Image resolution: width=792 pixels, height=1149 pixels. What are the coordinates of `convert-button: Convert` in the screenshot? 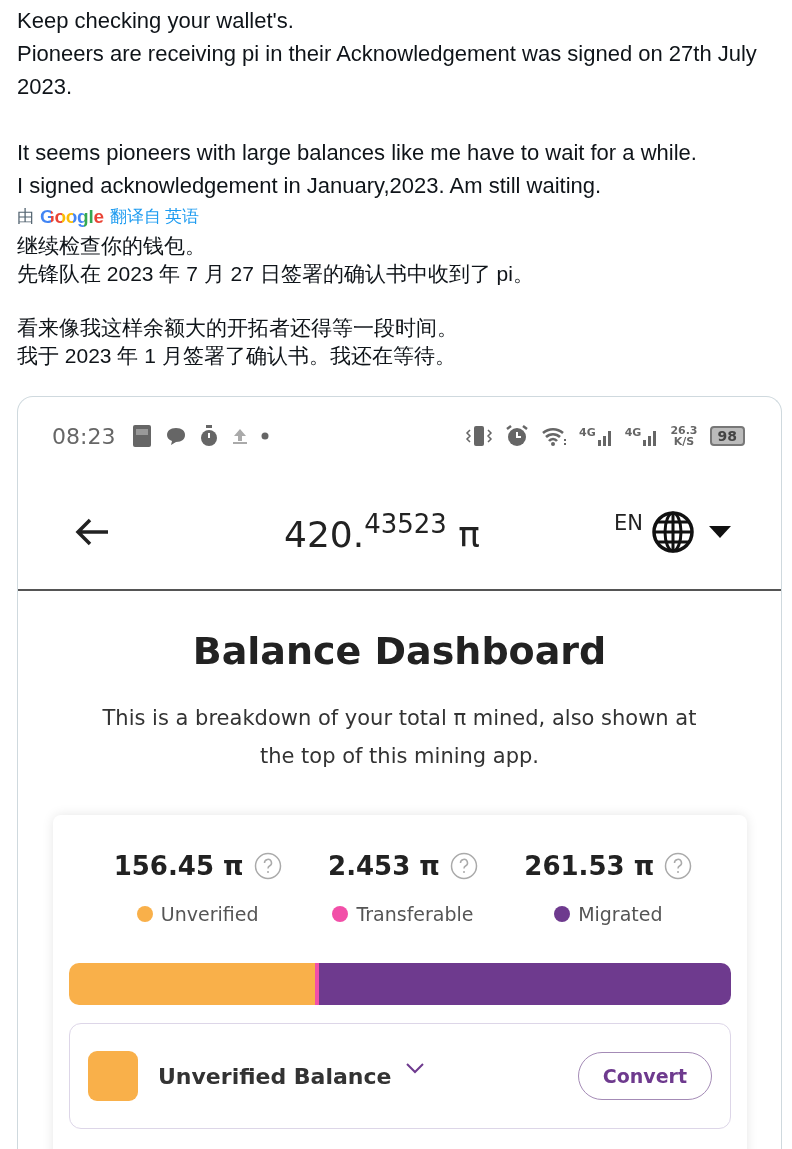 It's located at (644, 1076).